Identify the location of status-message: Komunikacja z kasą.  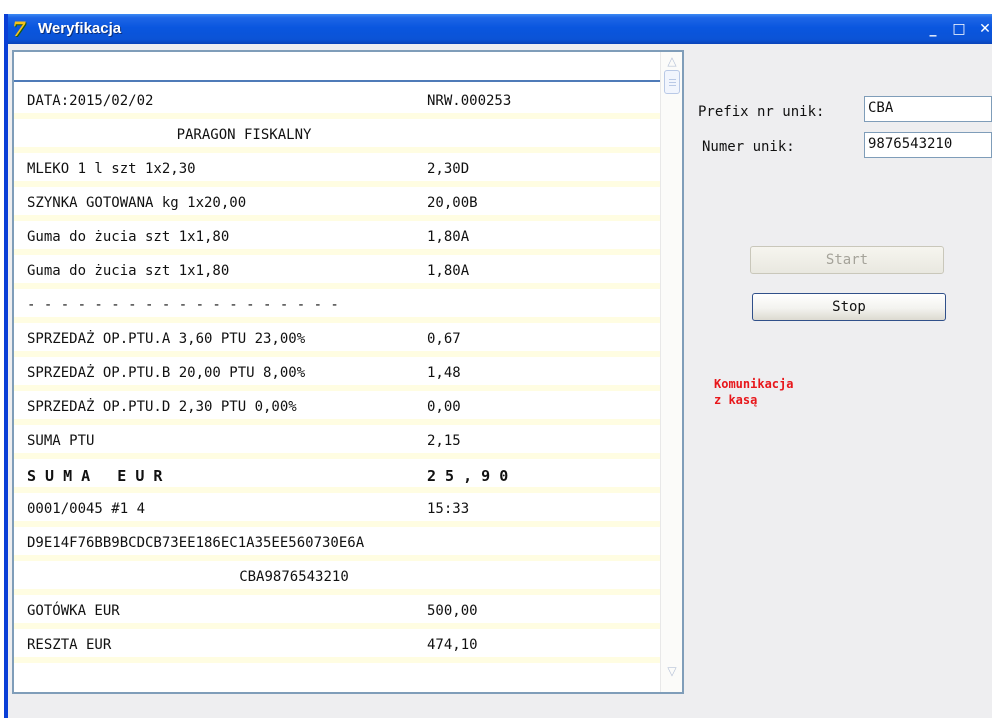
(753, 392).